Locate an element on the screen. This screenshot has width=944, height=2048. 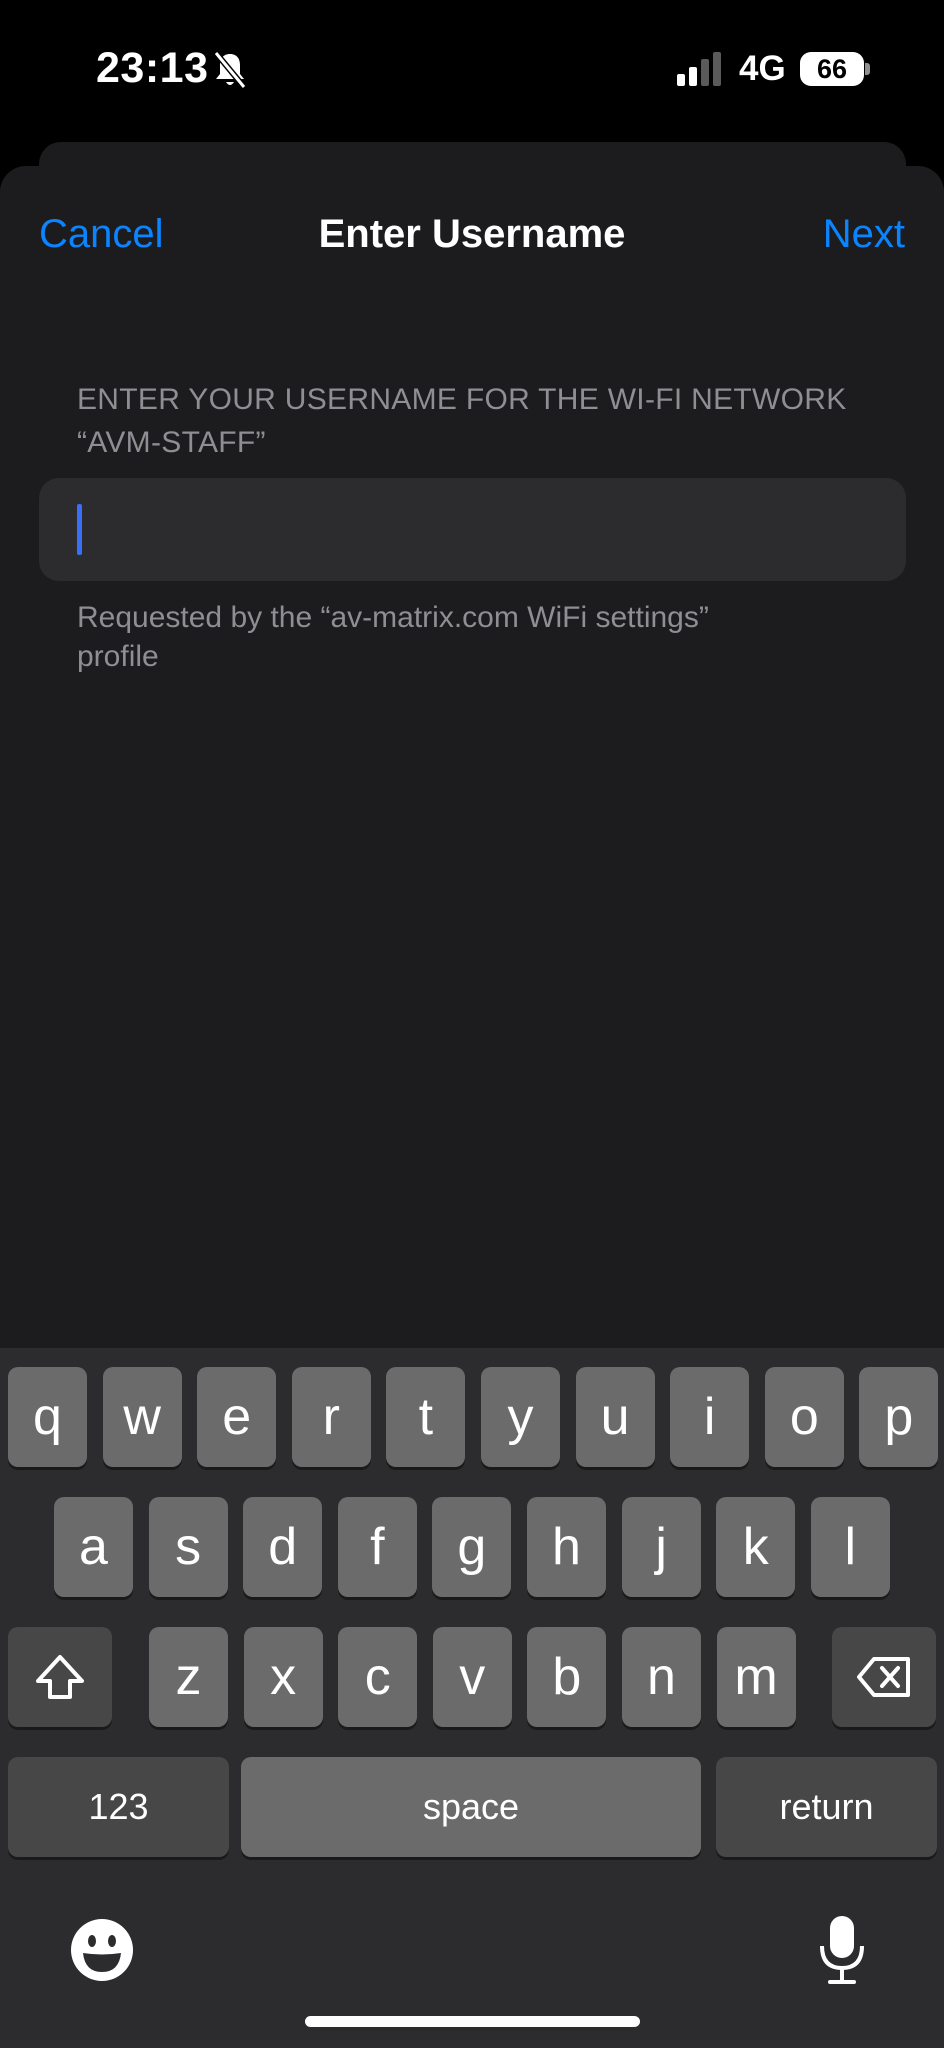
text-caret is located at coordinates (79, 529).